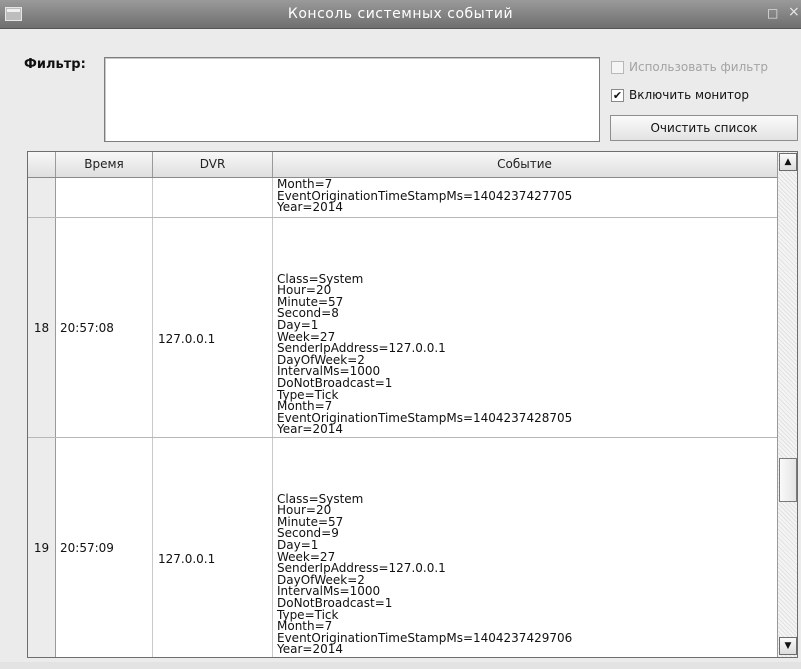 The height and width of the screenshot is (669, 801). What do you see at coordinates (617, 67) in the screenshot?
I see `checkbox-unchecked-icon` at bounding box center [617, 67].